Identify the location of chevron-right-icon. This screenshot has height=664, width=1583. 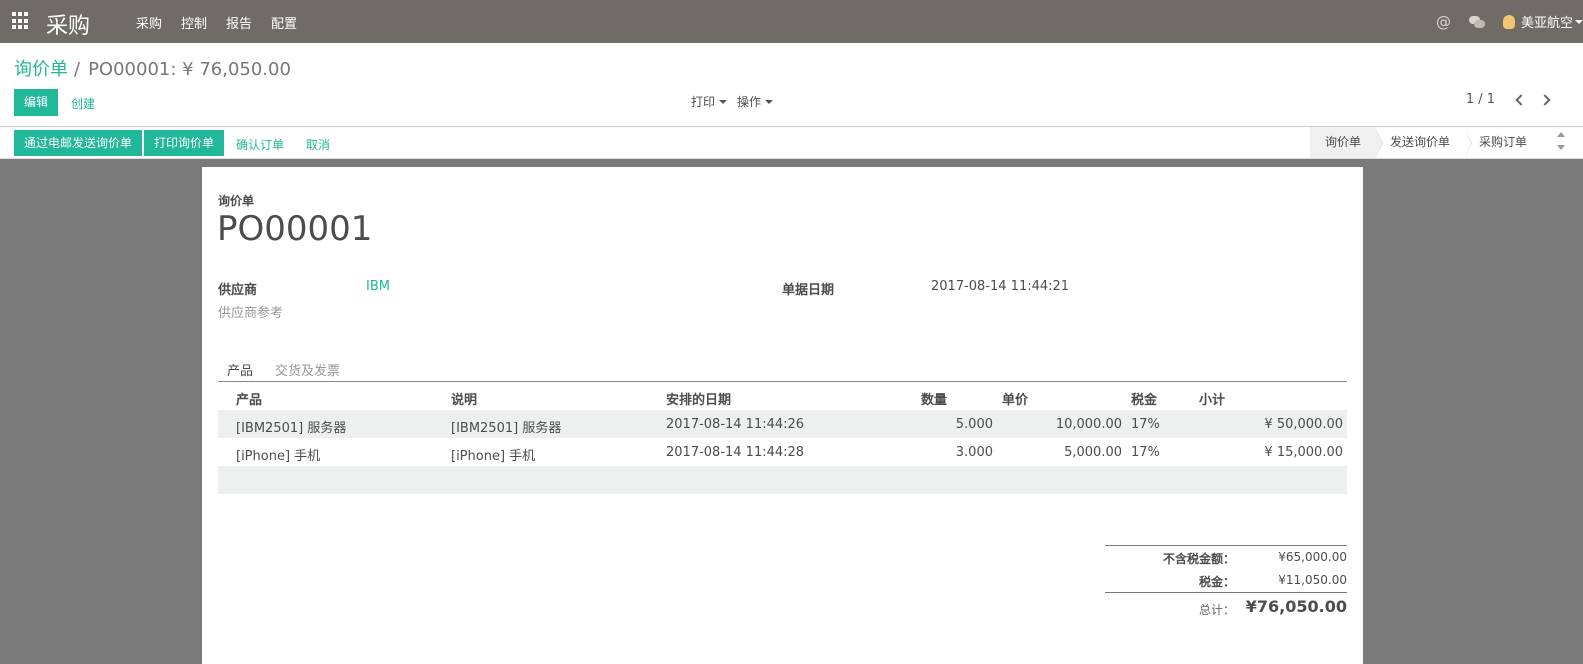
(1545, 99).